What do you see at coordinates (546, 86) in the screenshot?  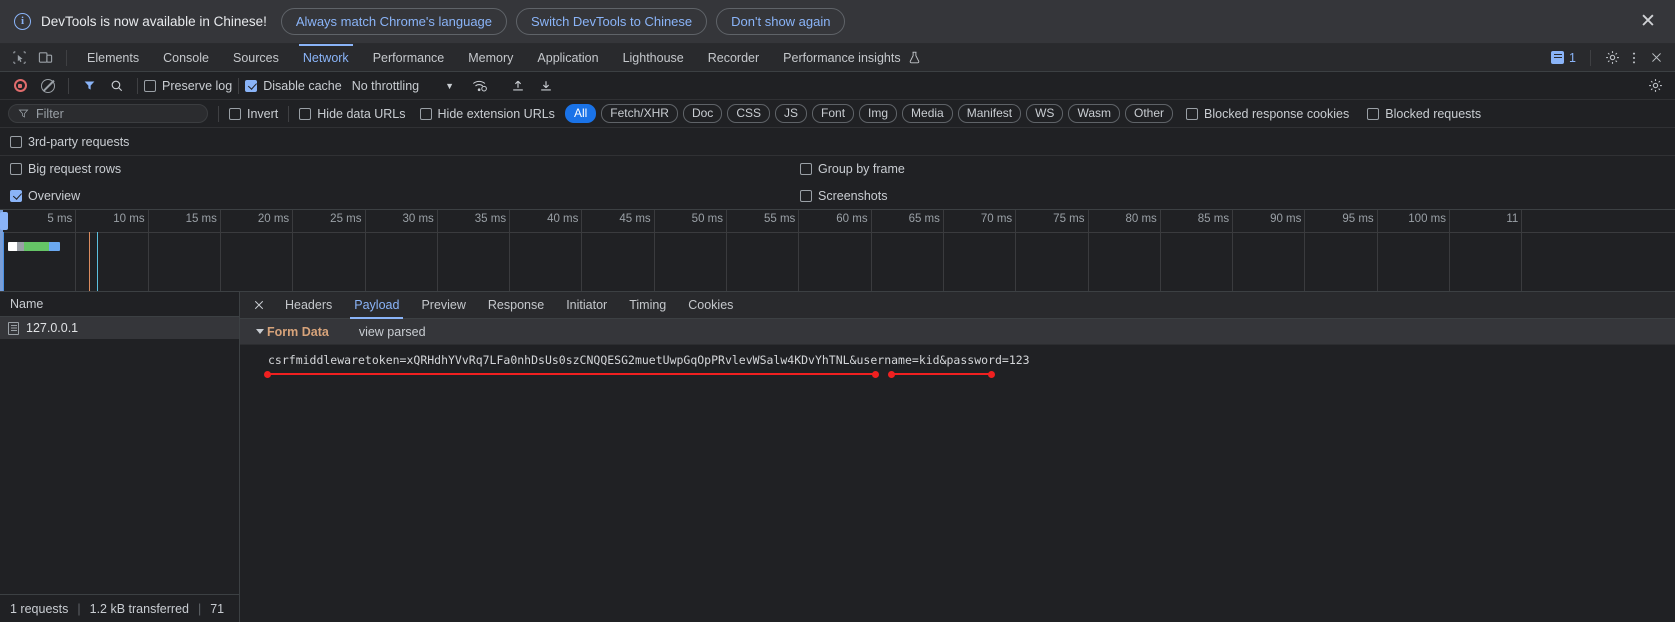 I see `export-har-icon` at bounding box center [546, 86].